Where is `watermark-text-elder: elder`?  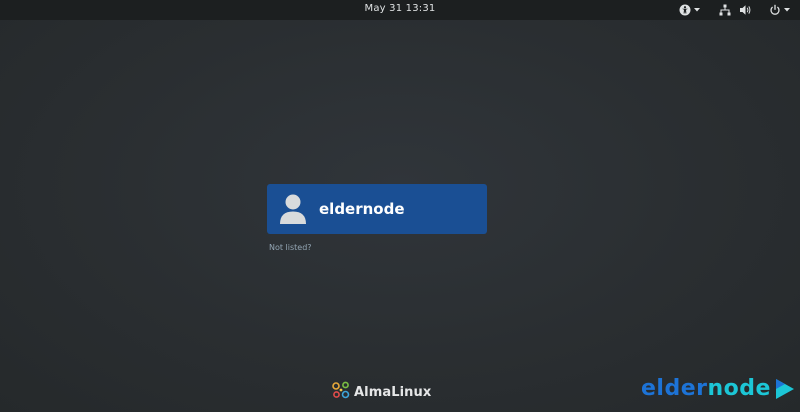 watermark-text-elder: elder is located at coordinates (674, 388).